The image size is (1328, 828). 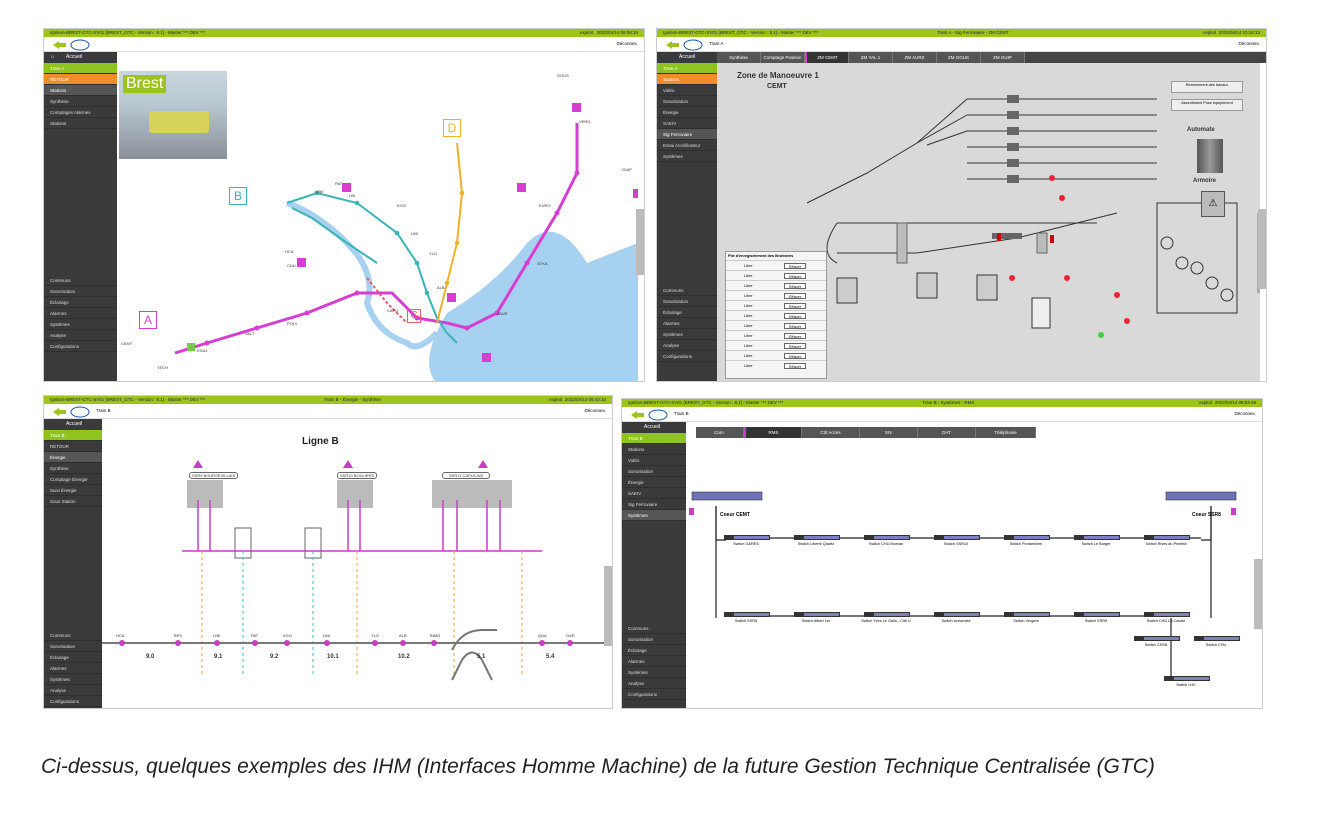 What do you see at coordinates (1026, 617) in the screenshot?
I see `network-switch: Switch Vergers` at bounding box center [1026, 617].